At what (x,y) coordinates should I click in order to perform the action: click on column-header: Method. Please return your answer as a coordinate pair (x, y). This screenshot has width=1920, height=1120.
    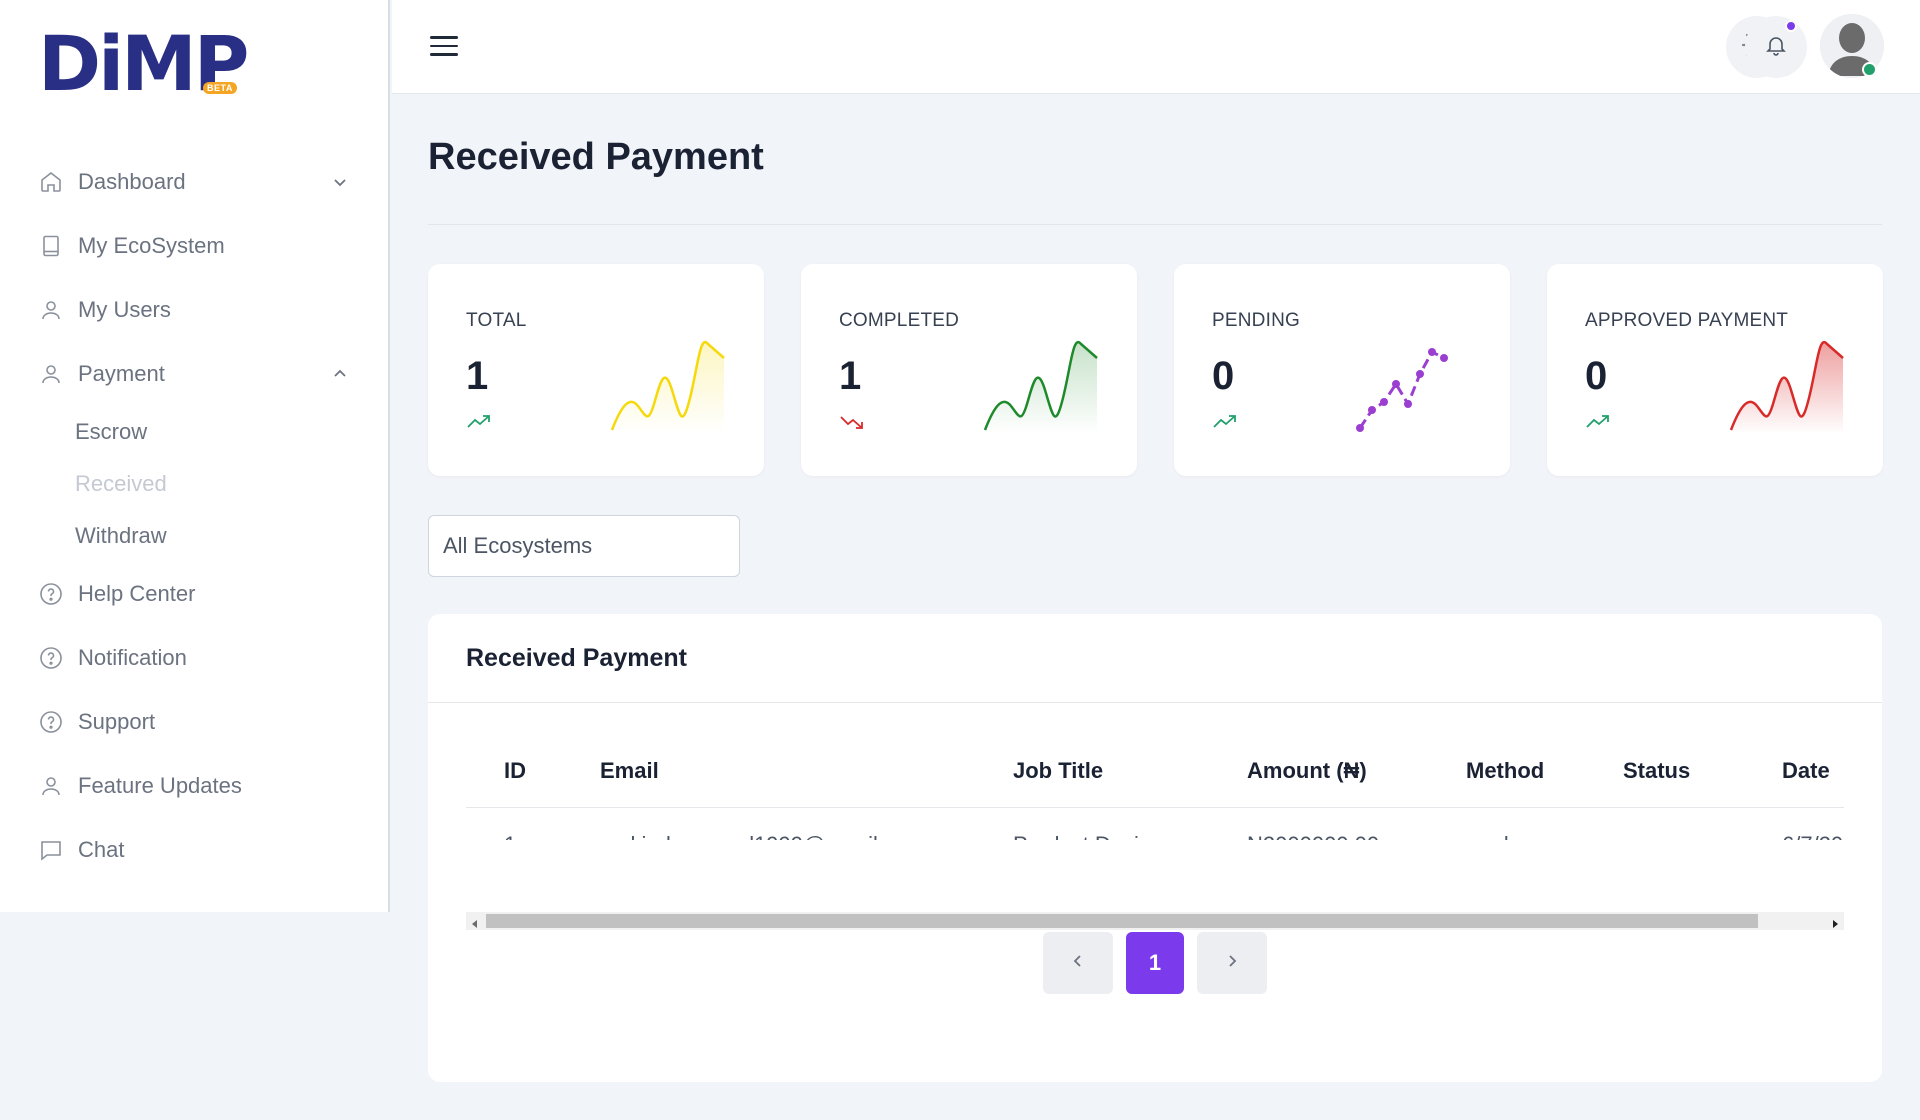
    Looking at the image, I should click on (1505, 771).